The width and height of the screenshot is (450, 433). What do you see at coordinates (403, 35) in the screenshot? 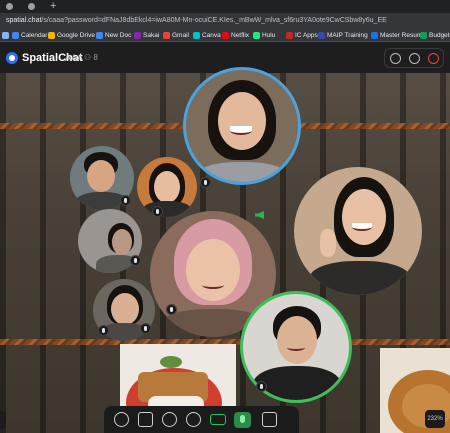
I see `bookmark-label: Master Resume` at bounding box center [403, 35].